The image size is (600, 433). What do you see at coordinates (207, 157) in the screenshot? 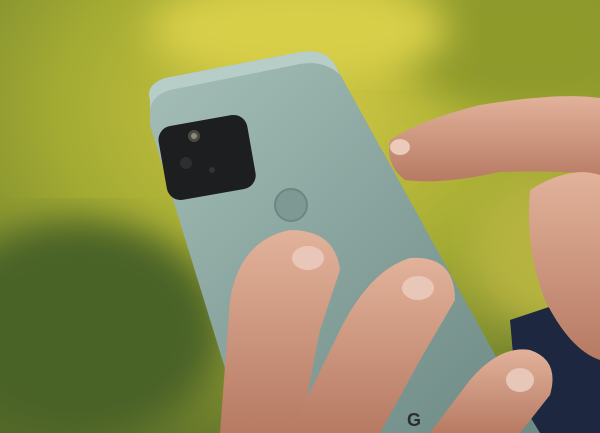
I see `camera-module` at bounding box center [207, 157].